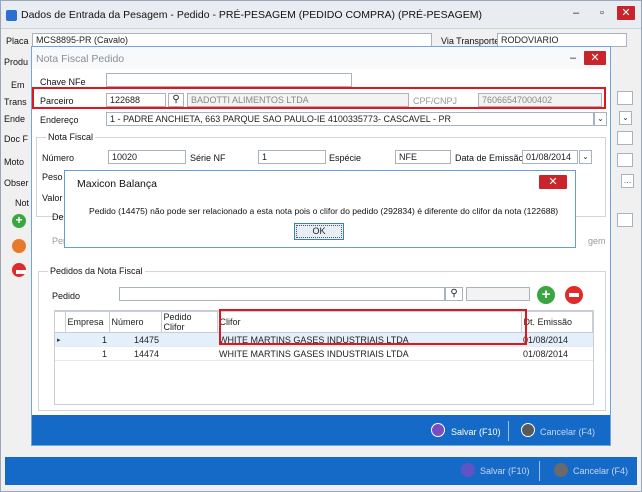 The height and width of the screenshot is (492, 642). What do you see at coordinates (17, 41) in the screenshot?
I see `placa-label: Placa` at bounding box center [17, 41].